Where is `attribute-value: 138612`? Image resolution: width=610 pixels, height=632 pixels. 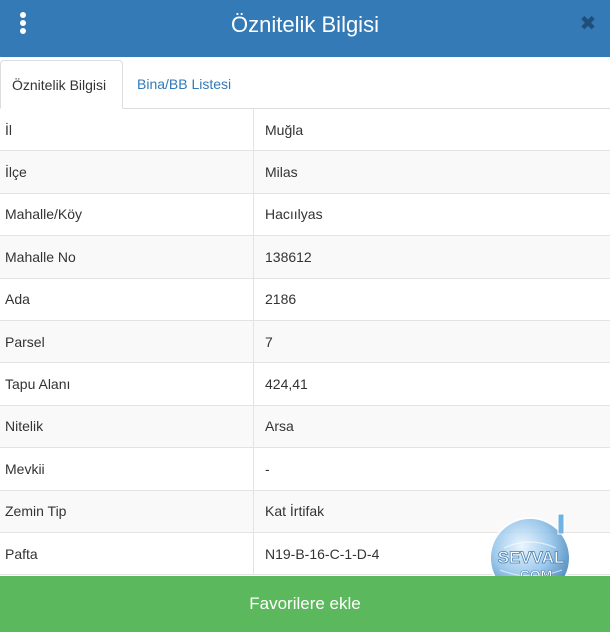
attribute-value: 138612 is located at coordinates (288, 256).